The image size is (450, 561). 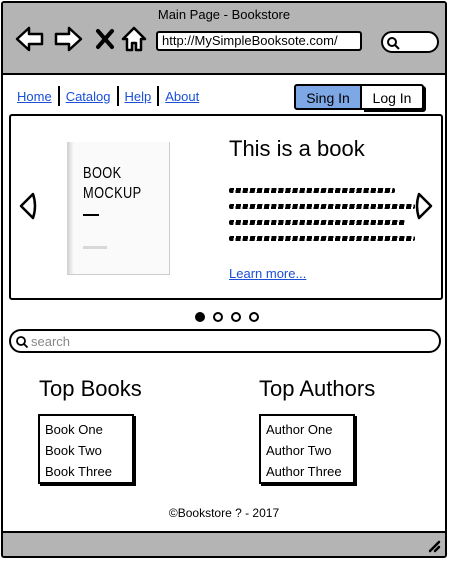 What do you see at coordinates (70, 208) in the screenshot?
I see `book-spine` at bounding box center [70, 208].